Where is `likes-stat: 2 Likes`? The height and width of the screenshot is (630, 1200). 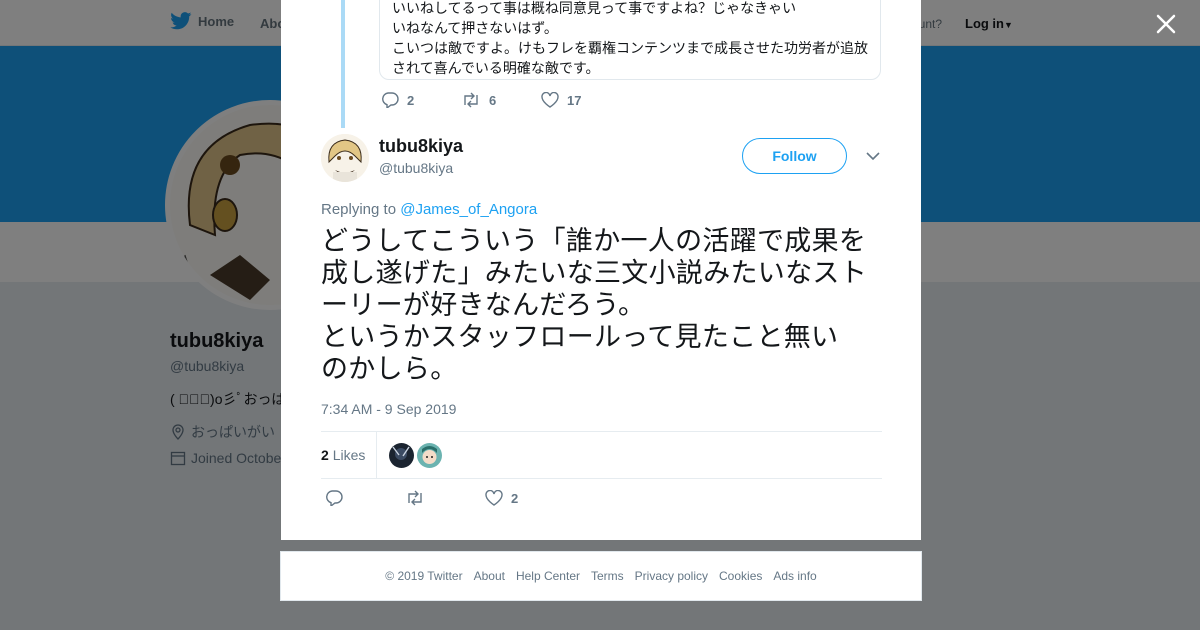
likes-stat: 2 Likes is located at coordinates (343, 455).